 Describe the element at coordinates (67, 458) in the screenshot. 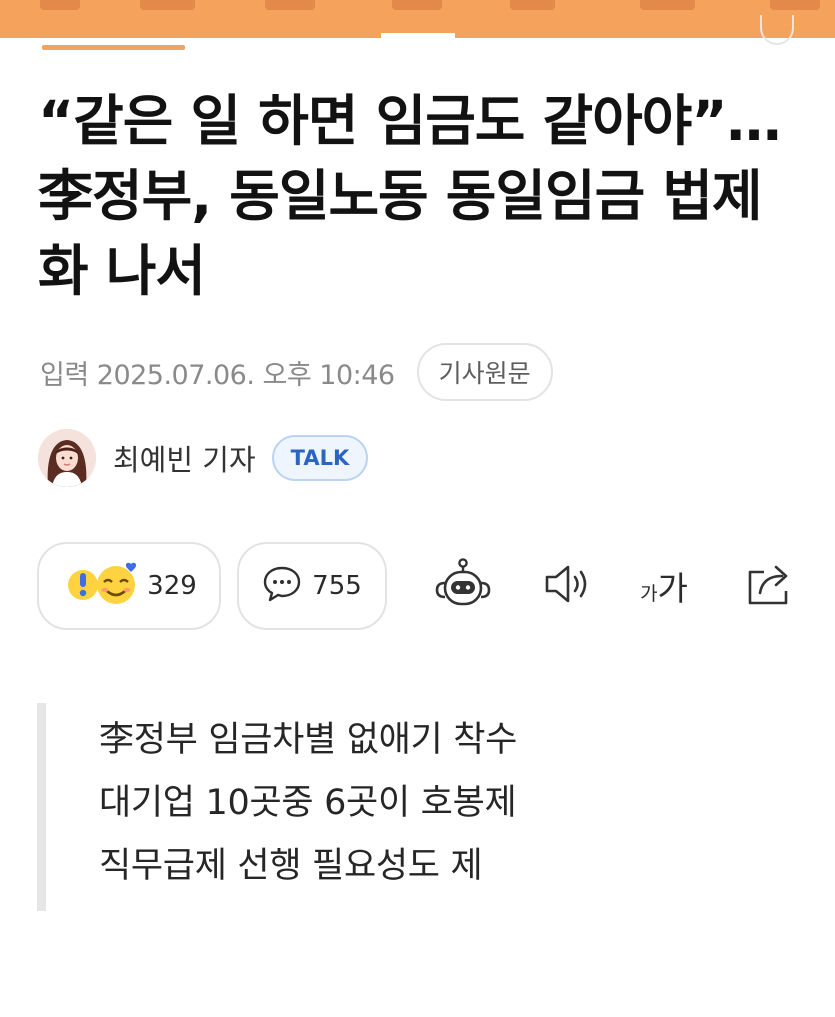

I see `author-avatar` at that location.